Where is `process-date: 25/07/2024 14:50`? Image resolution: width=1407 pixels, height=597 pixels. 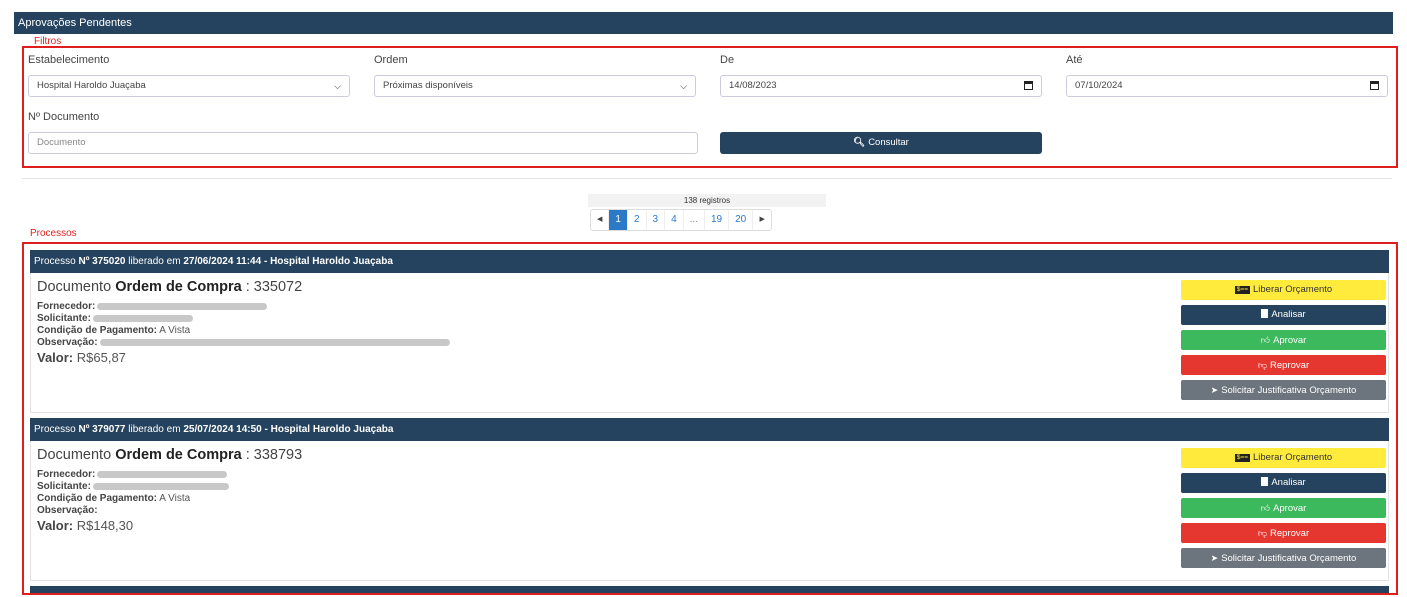 process-date: 25/07/2024 14:50 is located at coordinates (222, 429).